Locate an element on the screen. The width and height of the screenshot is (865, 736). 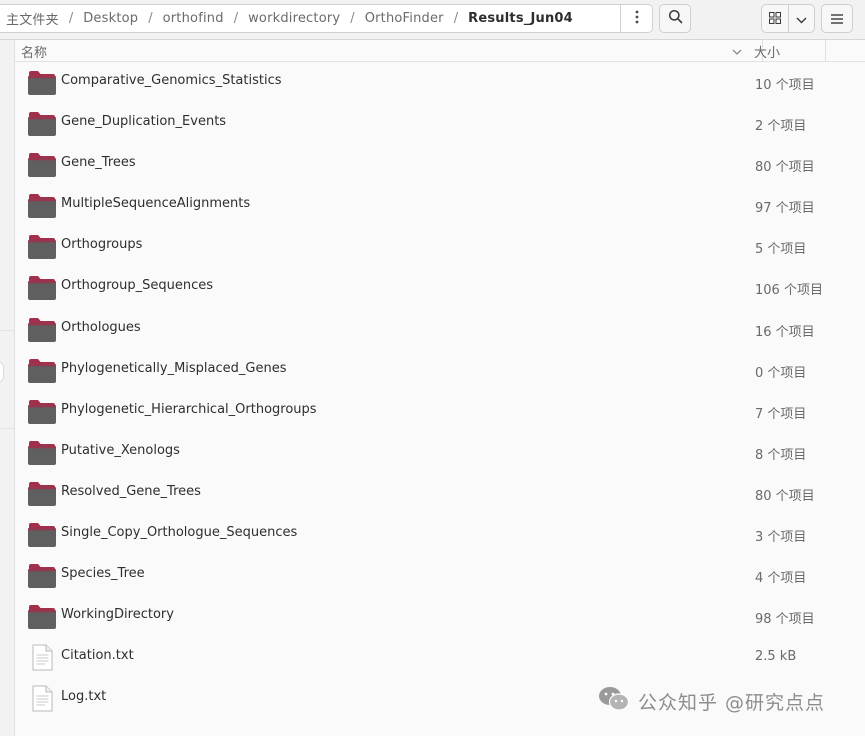
view-toggle is located at coordinates (788, 18).